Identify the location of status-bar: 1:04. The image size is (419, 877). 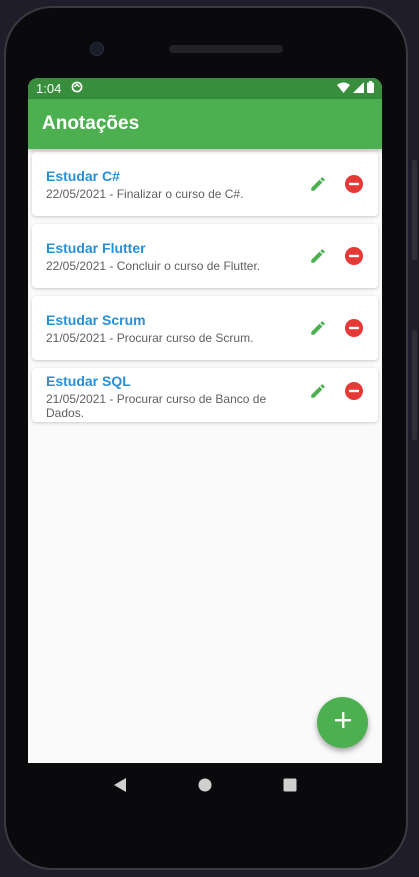
(205, 88).